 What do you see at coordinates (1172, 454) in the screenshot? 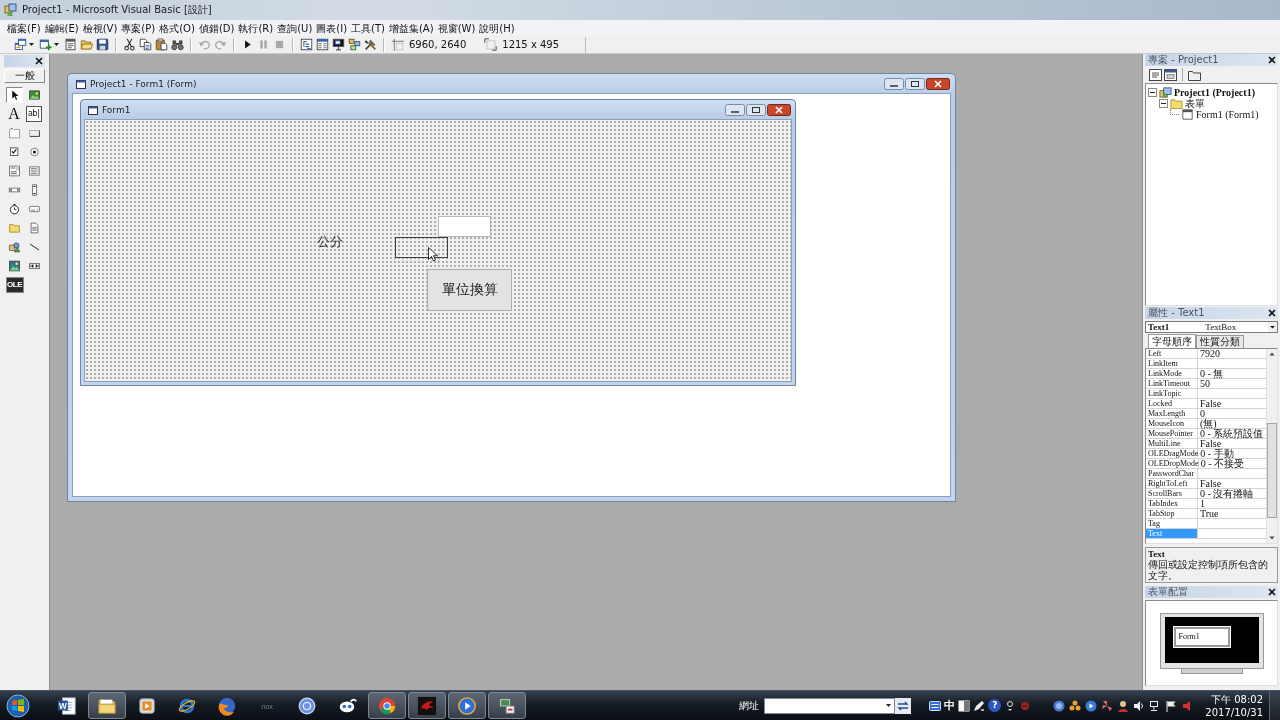
I see `property-name: OLEDragMode` at bounding box center [1172, 454].